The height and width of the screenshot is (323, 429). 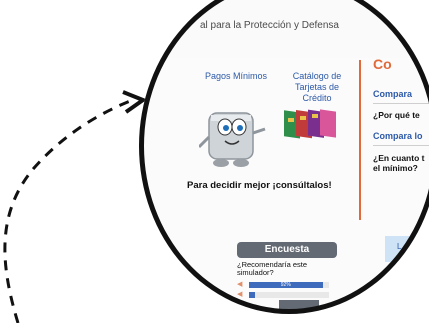 I want to click on result-track: 92%, so click(x=289, y=285).